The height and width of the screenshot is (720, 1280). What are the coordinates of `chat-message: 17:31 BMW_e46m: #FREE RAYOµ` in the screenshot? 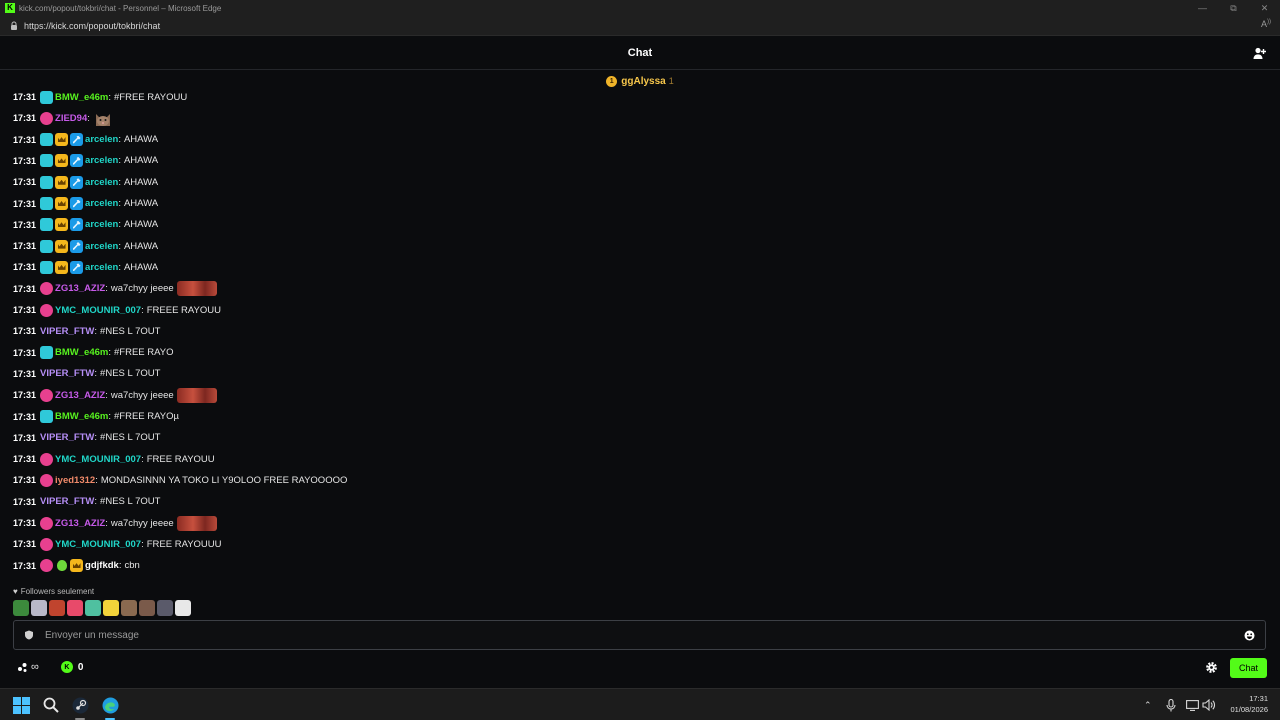 It's located at (96, 417).